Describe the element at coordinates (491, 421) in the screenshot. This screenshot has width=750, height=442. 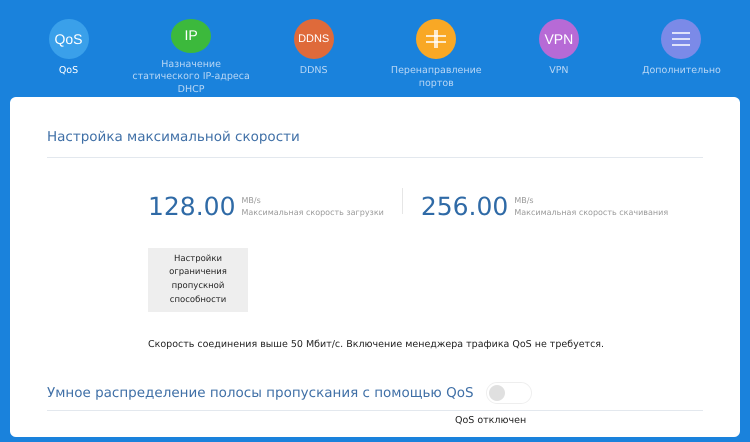
I see `status-text: QoS отключен` at that location.